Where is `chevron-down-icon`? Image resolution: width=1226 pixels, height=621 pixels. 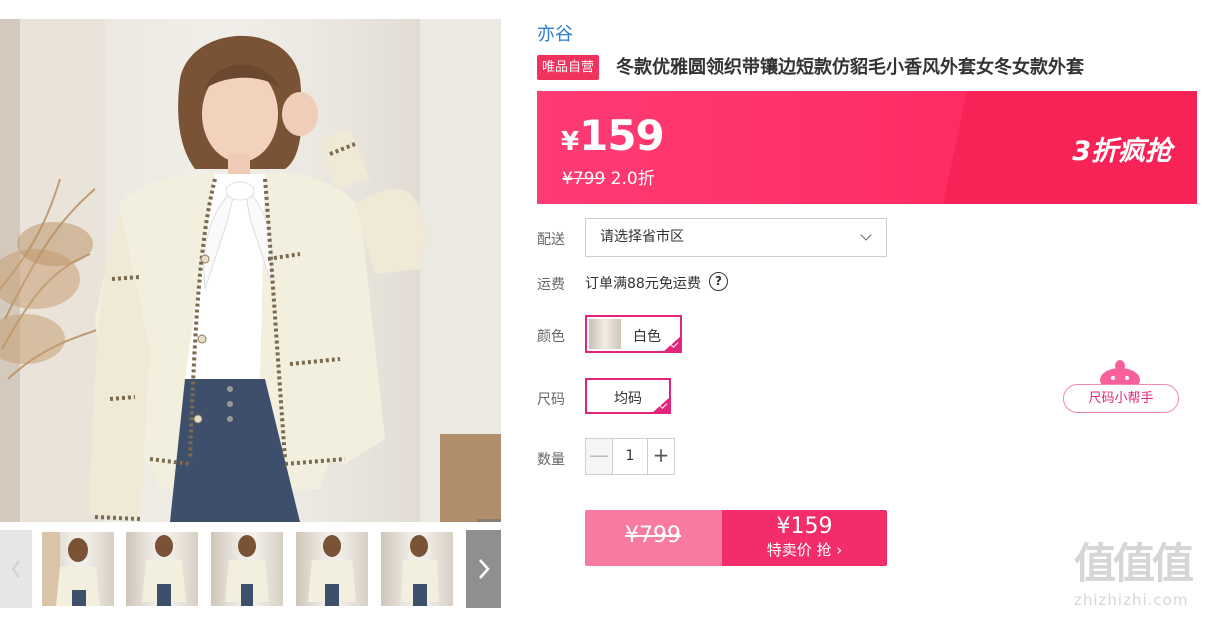
chevron-down-icon is located at coordinates (866, 235).